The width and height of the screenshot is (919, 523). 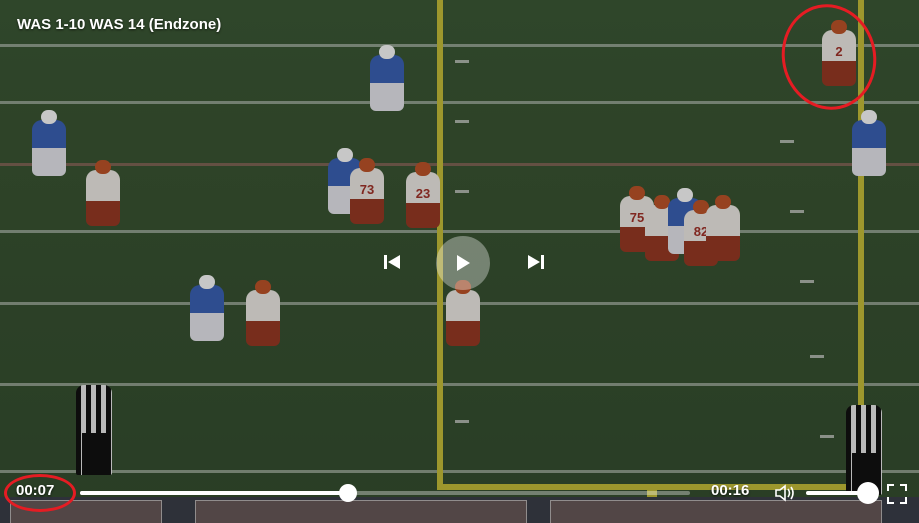 What do you see at coordinates (214, 493) in the screenshot?
I see `progress-fill` at bounding box center [214, 493].